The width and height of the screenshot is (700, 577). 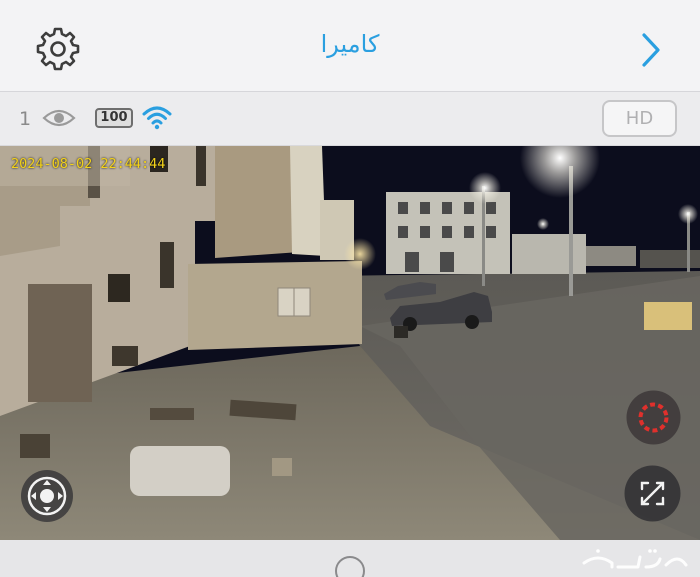 I want to click on video-timestamp: 2024-08-02 22:44:44, so click(x=88, y=164).